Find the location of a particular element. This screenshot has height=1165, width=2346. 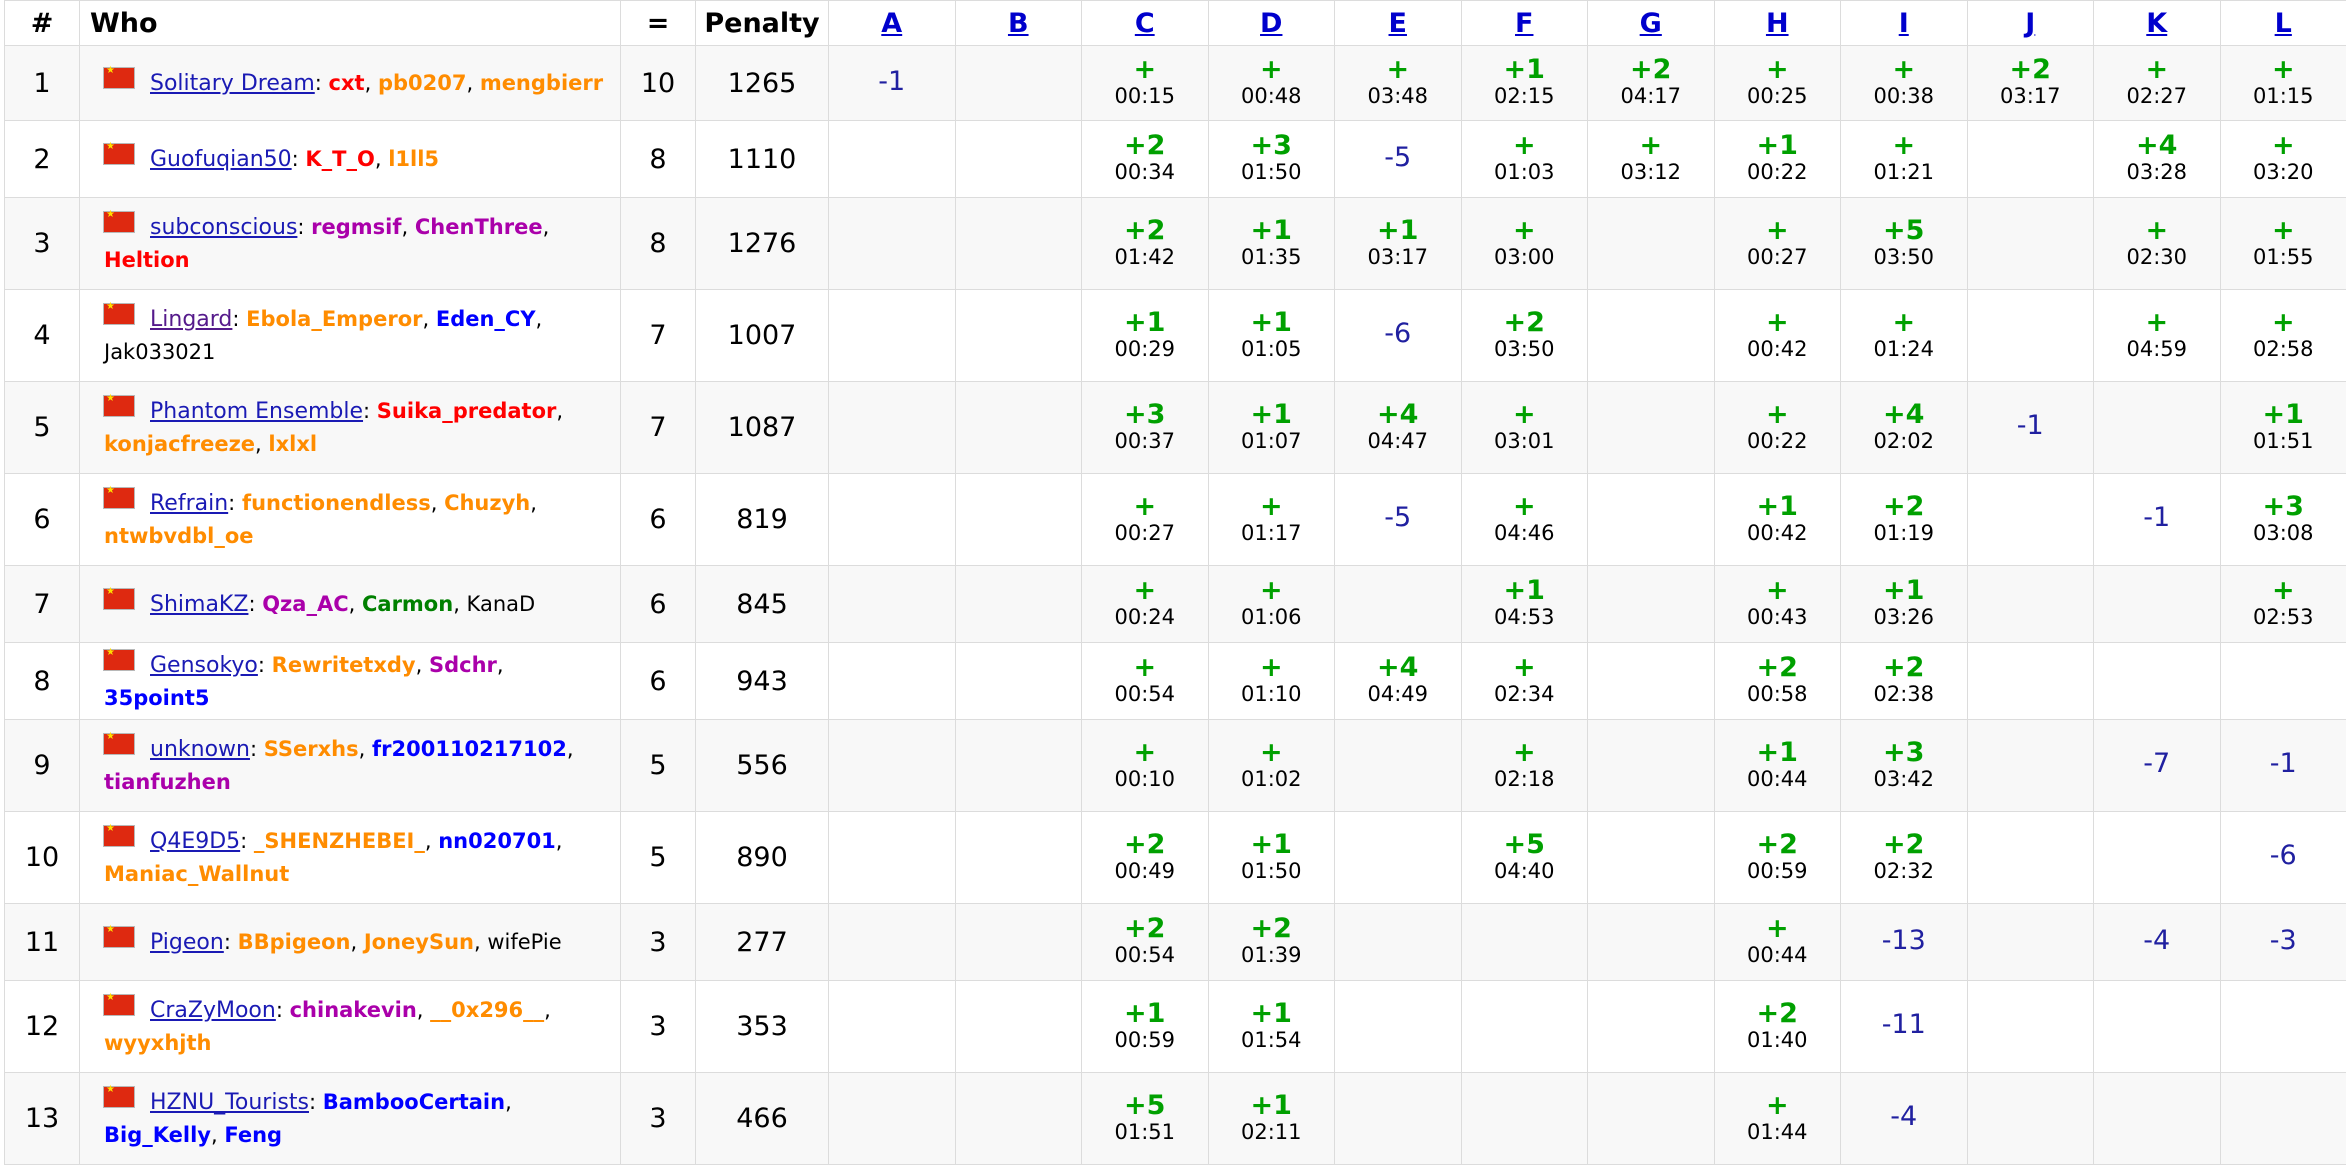

accepted-time: 00:43 is located at coordinates (1778, 617).